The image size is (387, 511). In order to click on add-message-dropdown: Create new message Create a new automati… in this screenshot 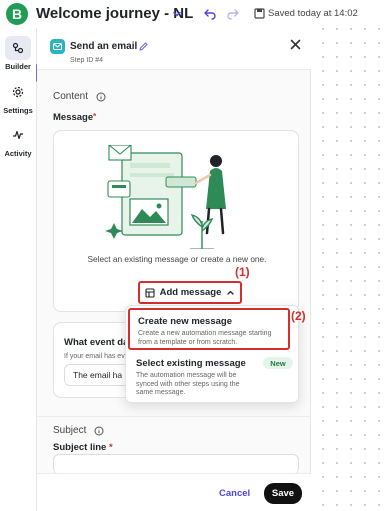, I will do `click(212, 354)`.